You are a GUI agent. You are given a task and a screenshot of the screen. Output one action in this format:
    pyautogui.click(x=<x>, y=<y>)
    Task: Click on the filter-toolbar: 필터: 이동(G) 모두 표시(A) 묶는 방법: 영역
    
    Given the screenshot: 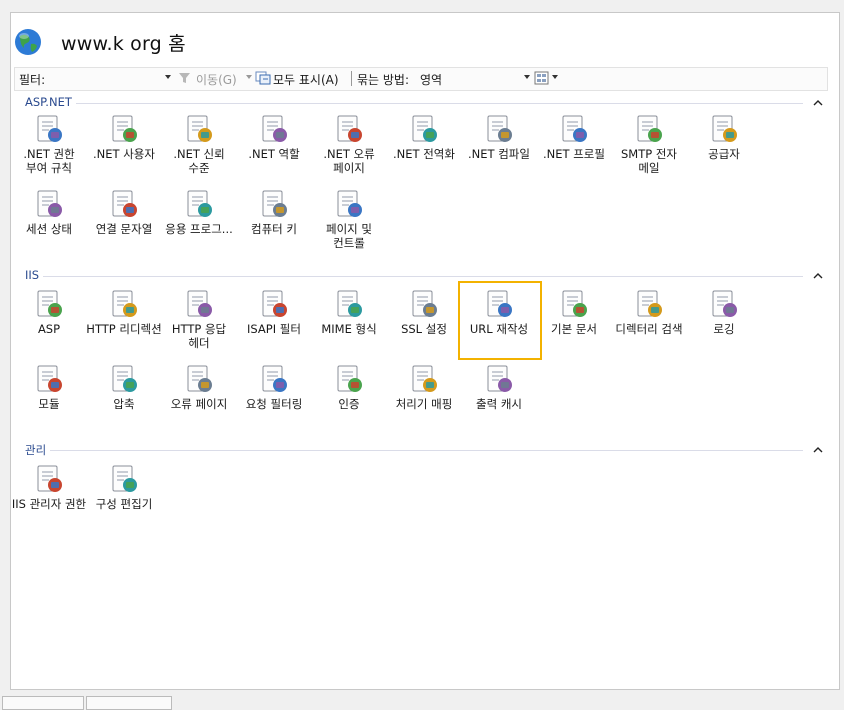 What is the action you would take?
    pyautogui.click(x=421, y=79)
    